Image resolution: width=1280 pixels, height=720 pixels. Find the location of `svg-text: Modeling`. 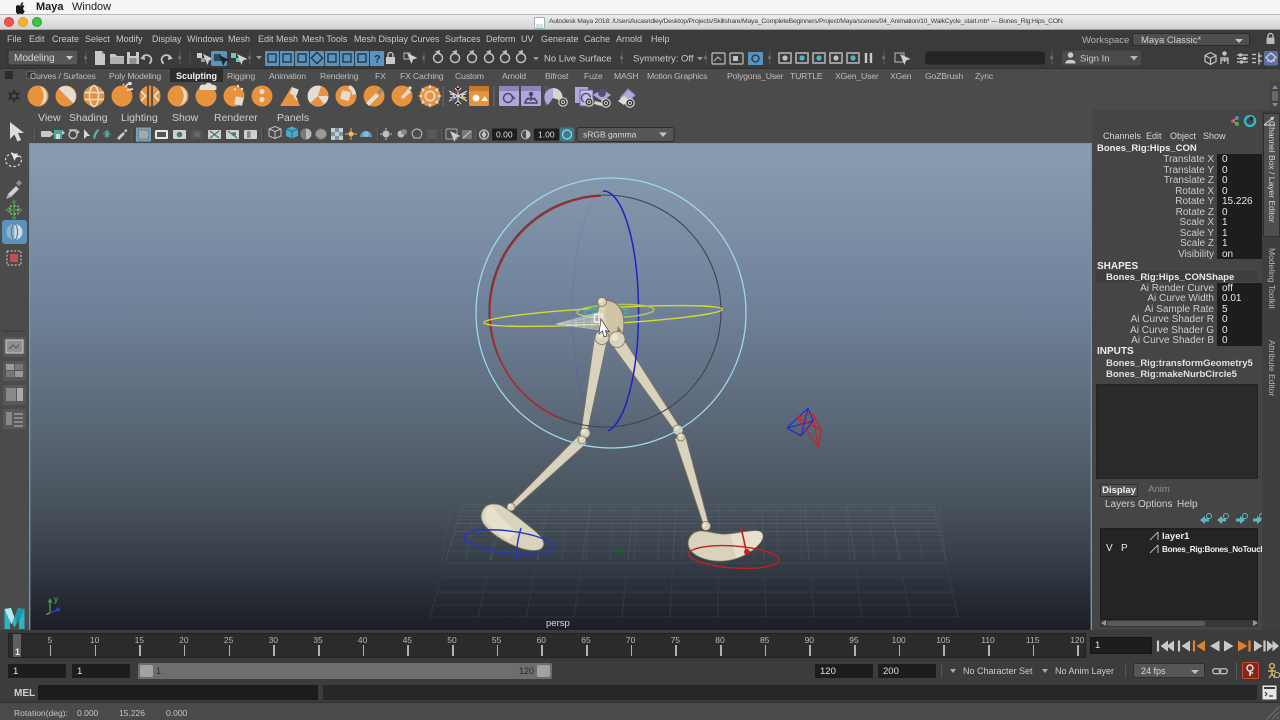

svg-text: Modeling is located at coordinates (34, 58).